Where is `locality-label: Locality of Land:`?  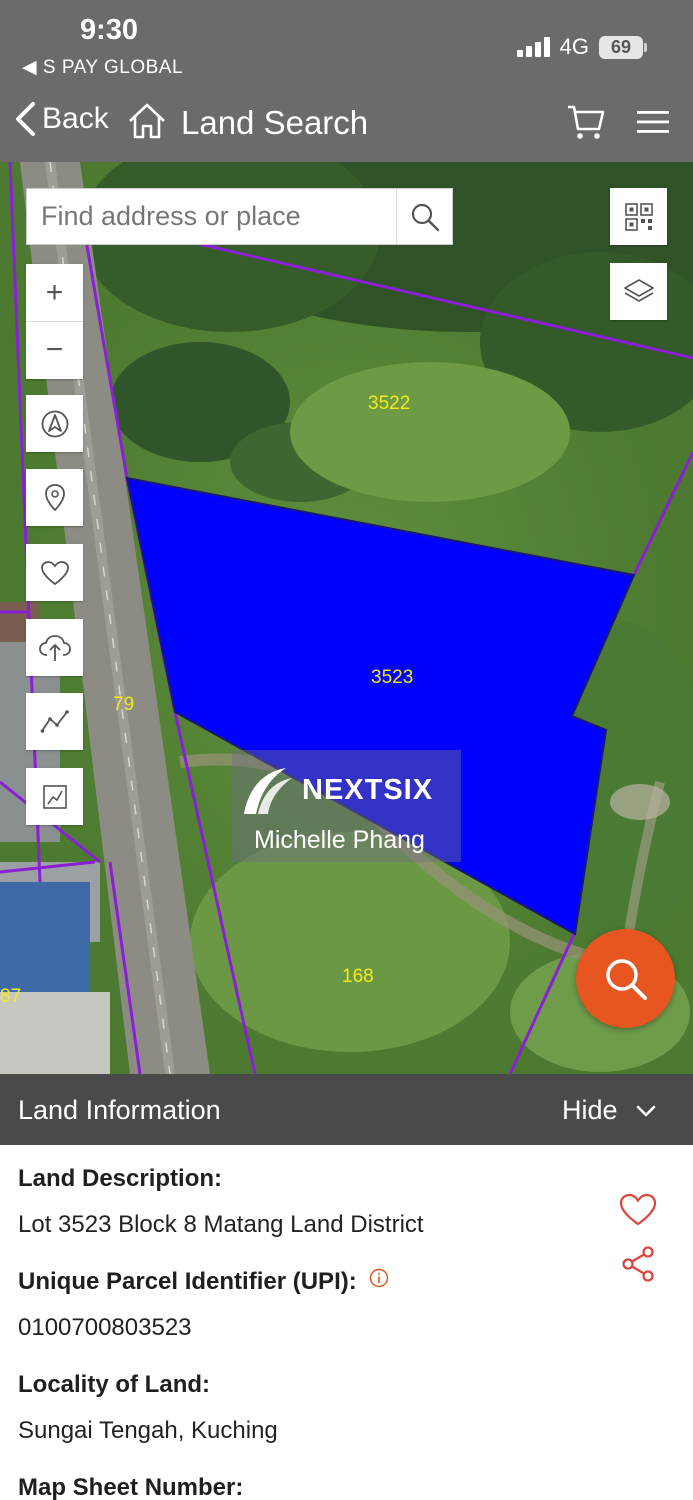
locality-label: Locality of Land: is located at coordinates (114, 1384).